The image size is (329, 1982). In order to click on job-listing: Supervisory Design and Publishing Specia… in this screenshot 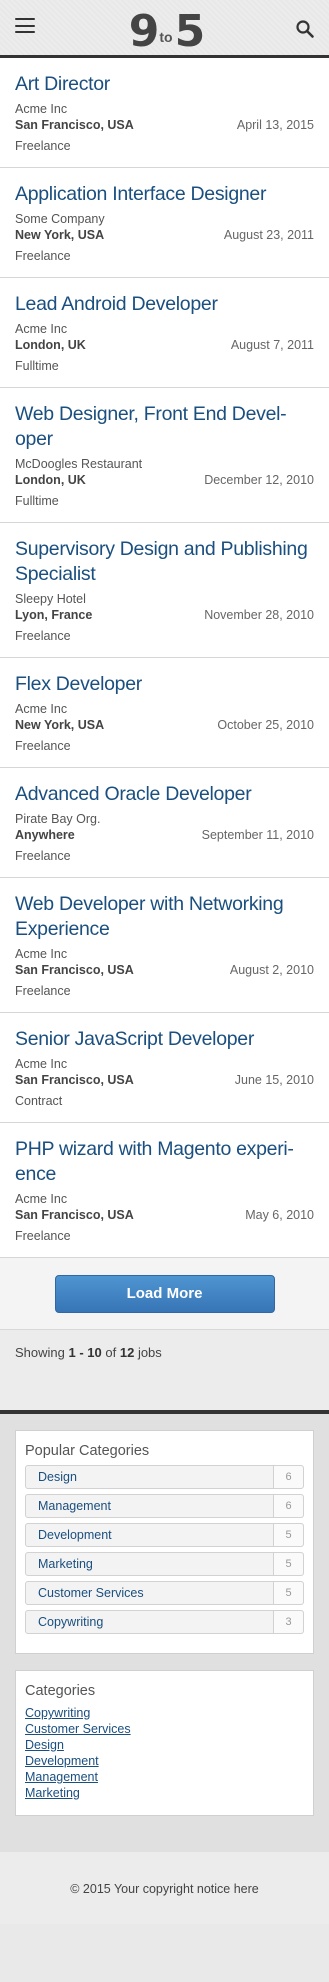, I will do `click(164, 590)`.